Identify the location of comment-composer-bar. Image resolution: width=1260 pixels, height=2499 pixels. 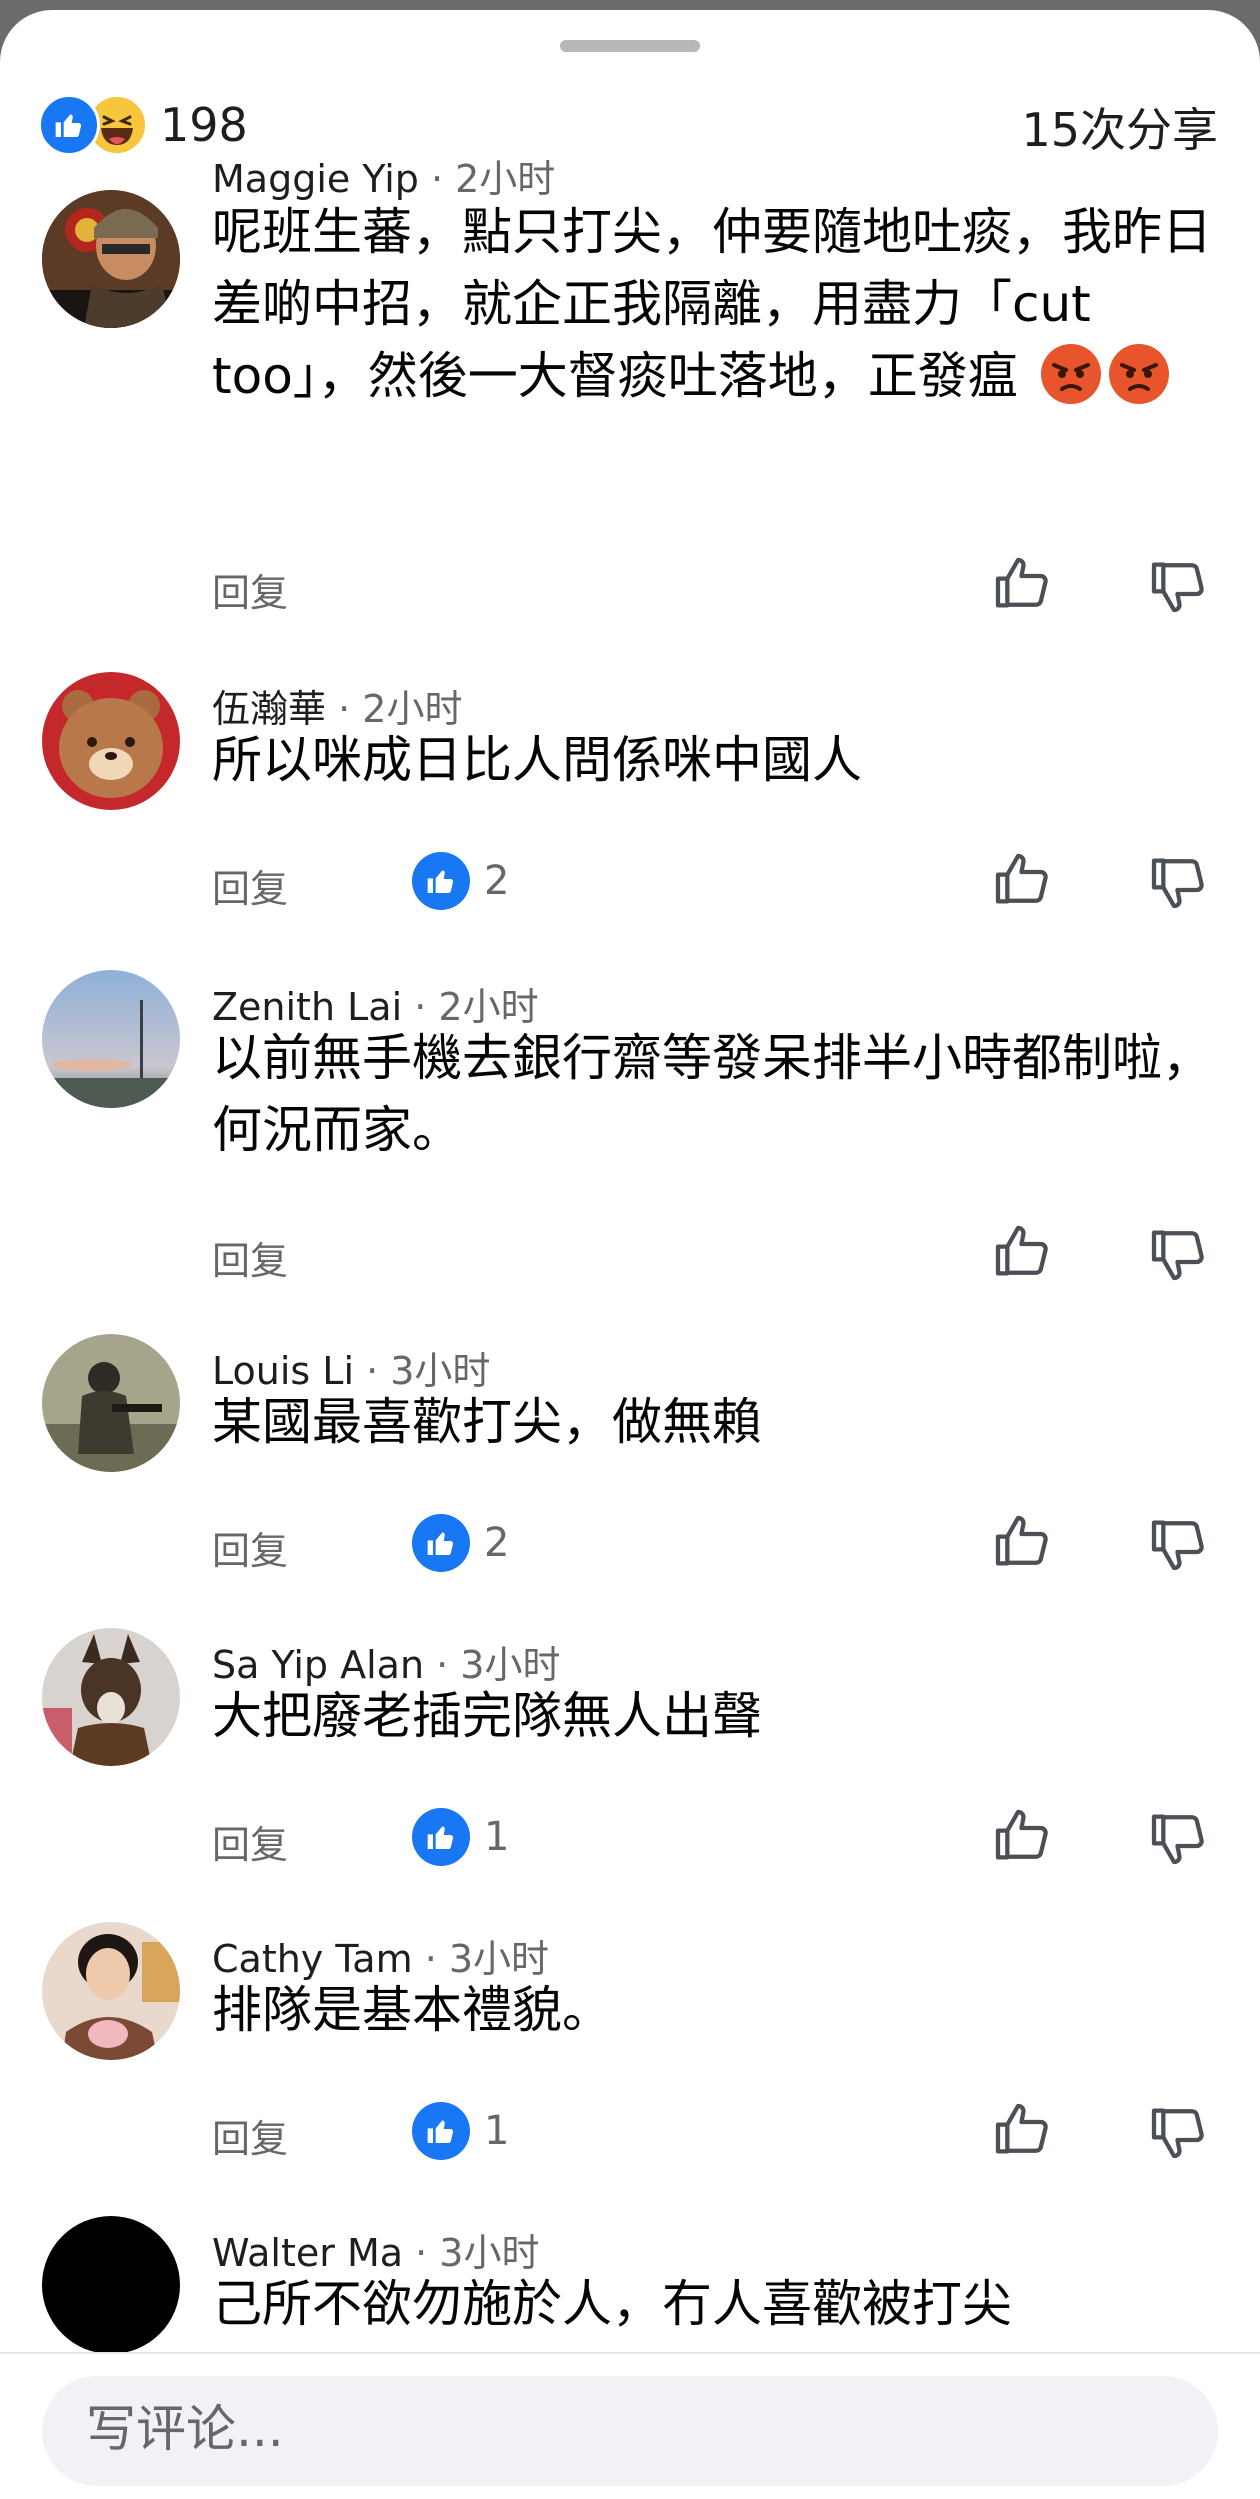
(630, 2425).